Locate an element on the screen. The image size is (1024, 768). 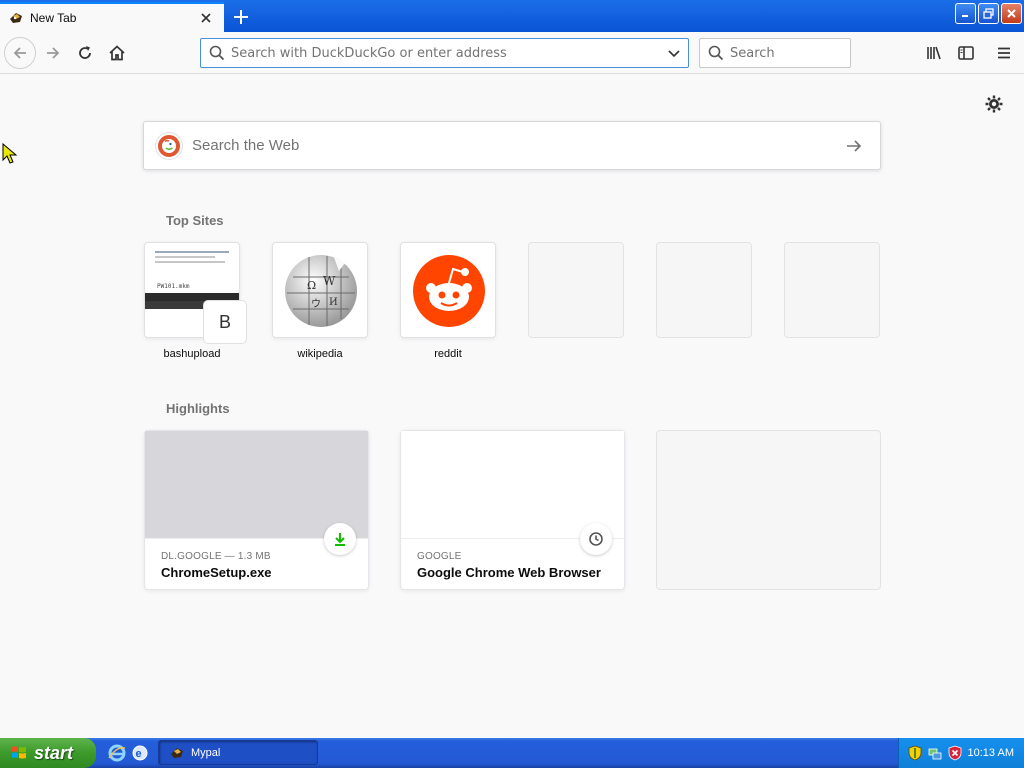
nav-toolbar is located at coordinates (512, 53).